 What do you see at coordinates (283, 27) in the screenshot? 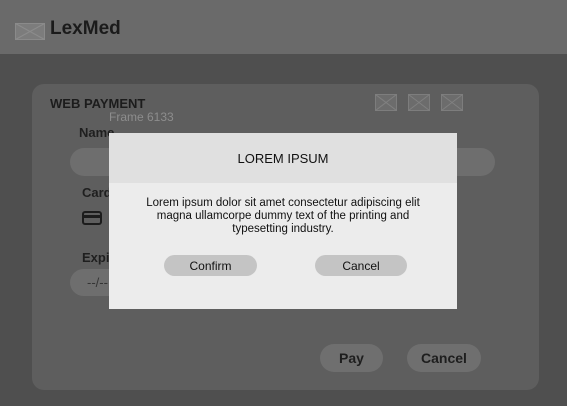
I see `app-header: LexMed` at bounding box center [283, 27].